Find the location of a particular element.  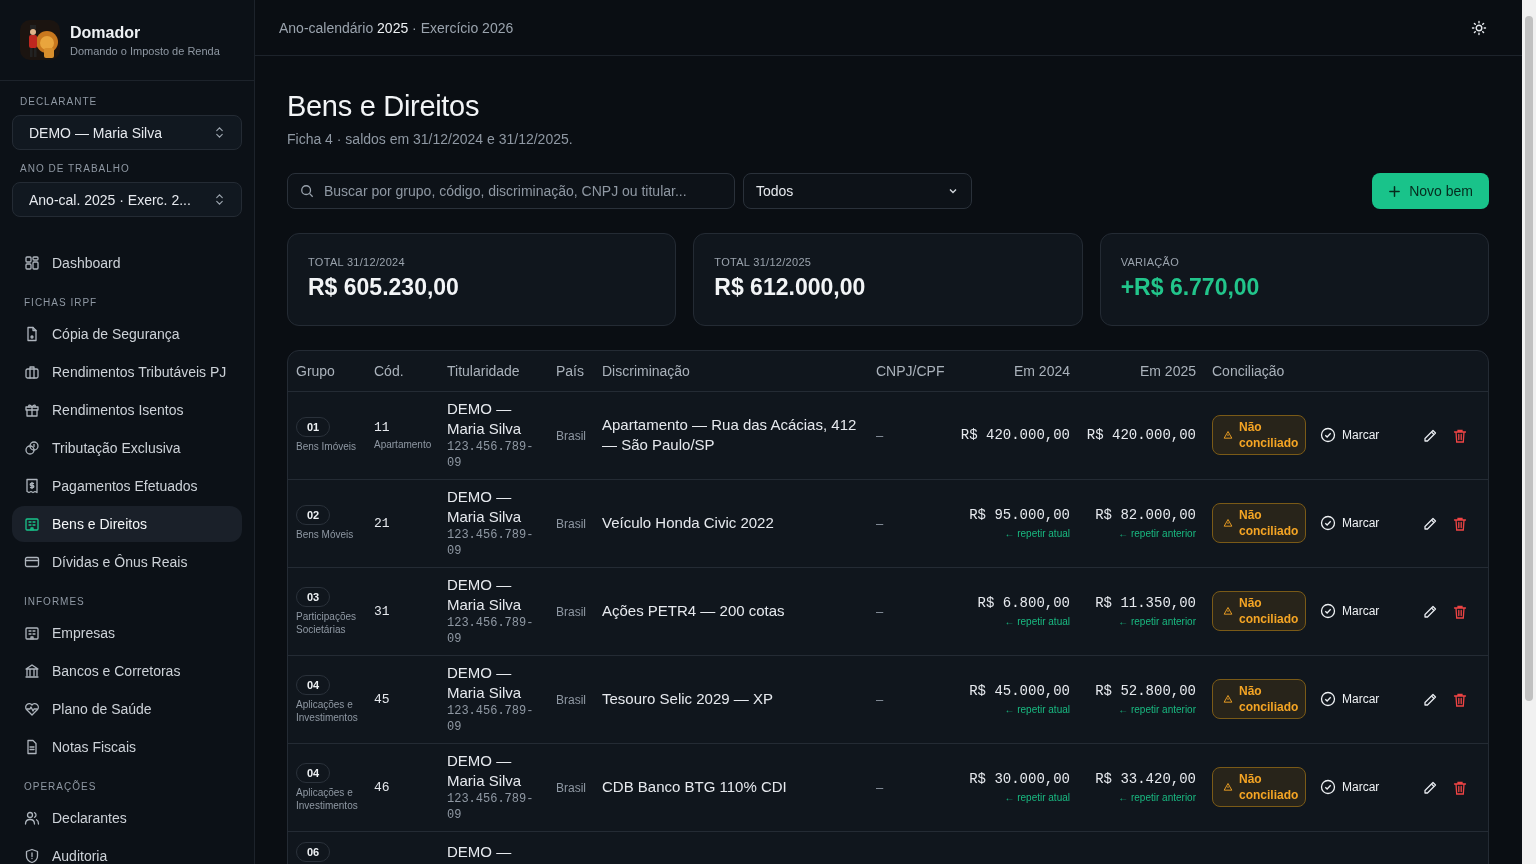

reconciliation-status: Não conciliado is located at coordinates (1259, 435).